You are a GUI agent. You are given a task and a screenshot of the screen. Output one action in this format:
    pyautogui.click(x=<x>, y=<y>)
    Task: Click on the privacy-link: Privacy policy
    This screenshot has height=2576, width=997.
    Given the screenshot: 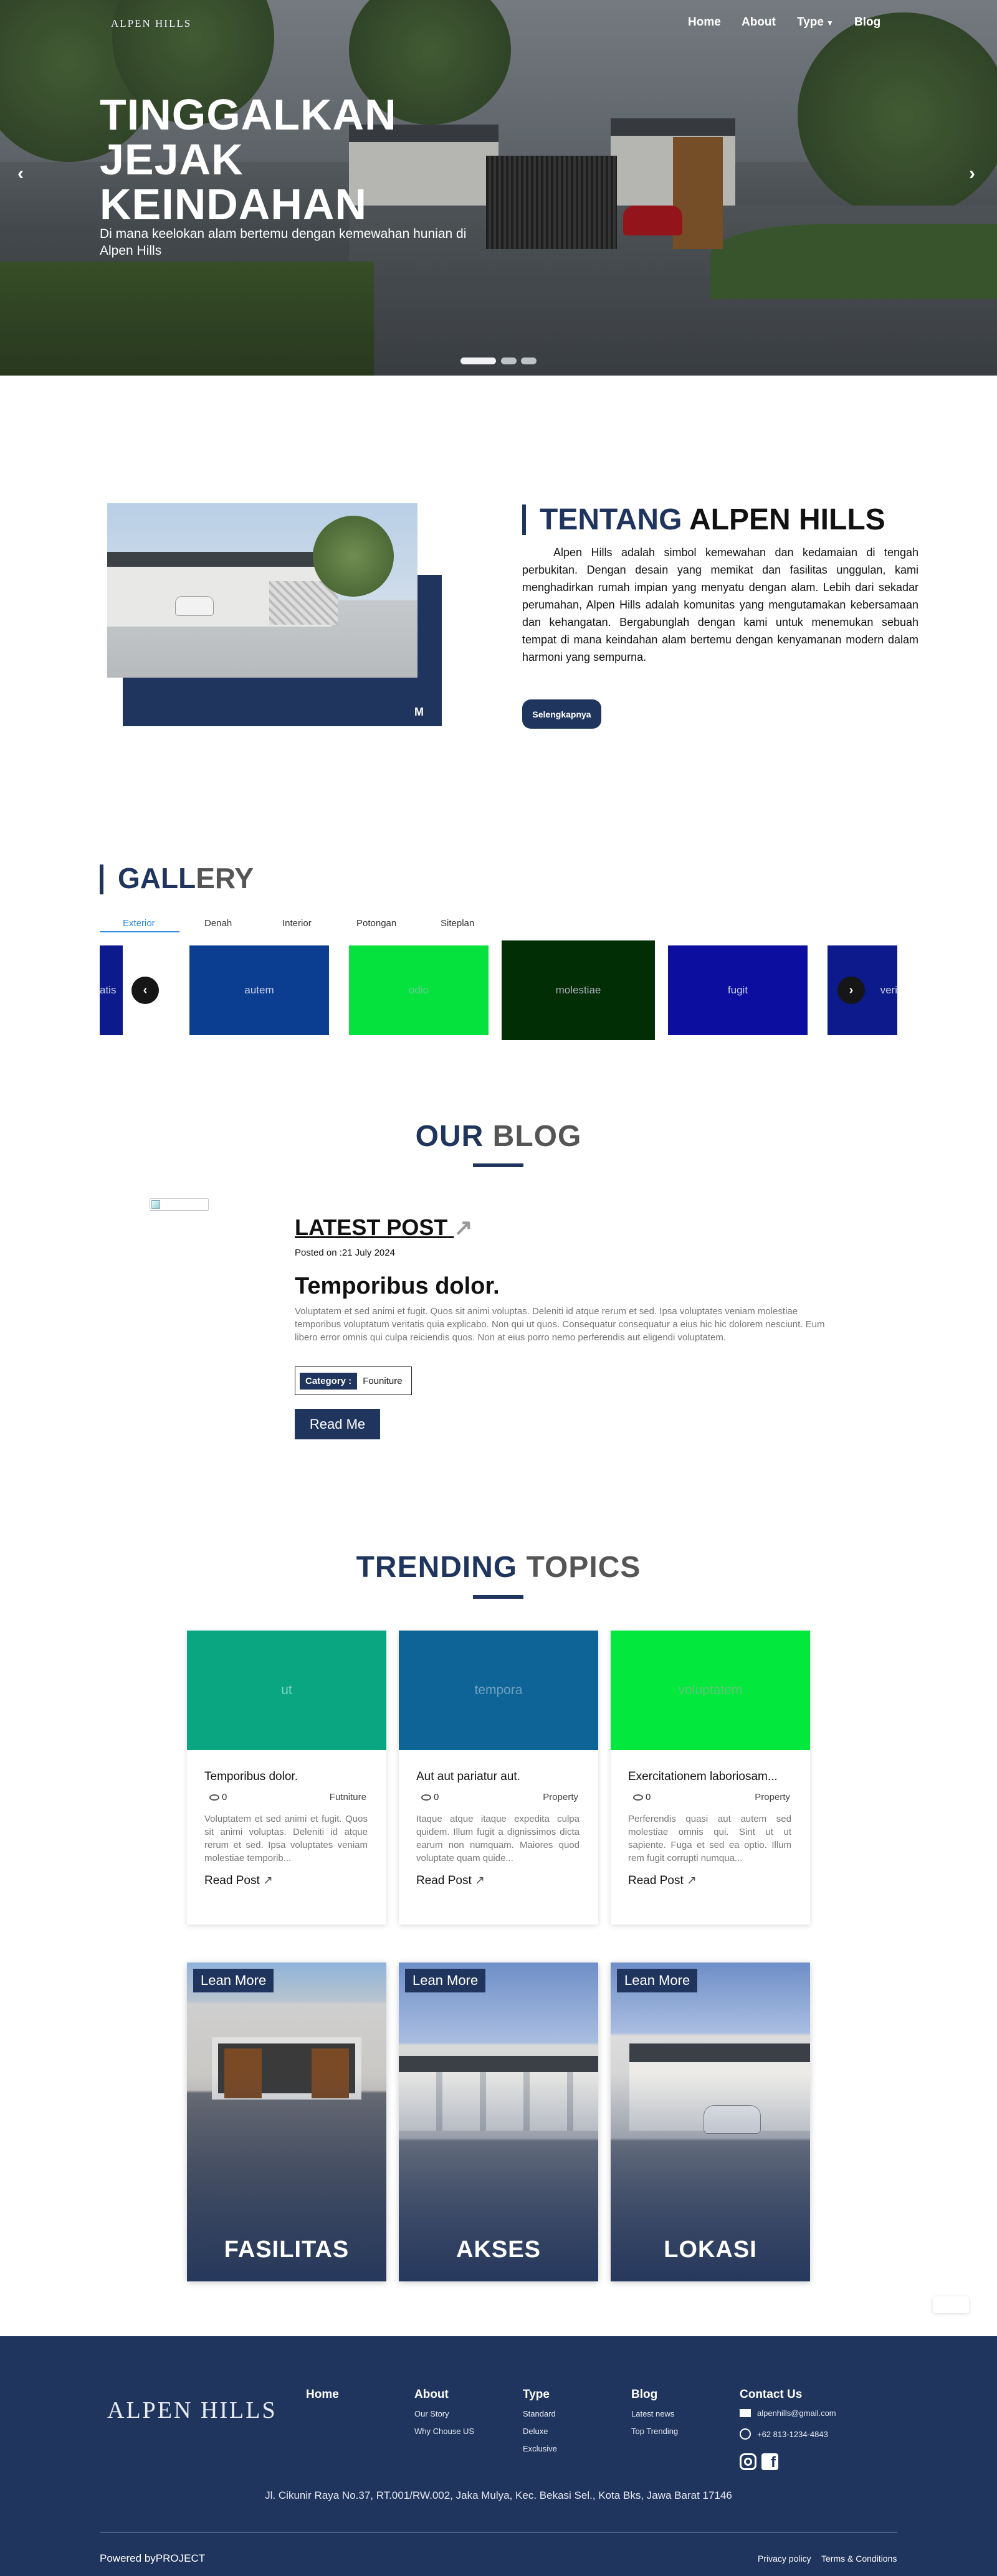 What is the action you would take?
    pyautogui.click(x=784, y=2559)
    